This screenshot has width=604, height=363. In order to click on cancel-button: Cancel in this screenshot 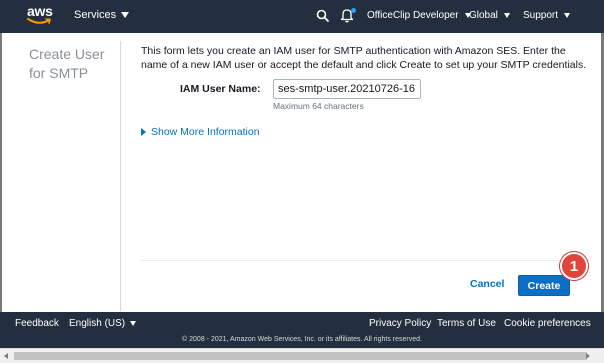, I will do `click(487, 284)`.